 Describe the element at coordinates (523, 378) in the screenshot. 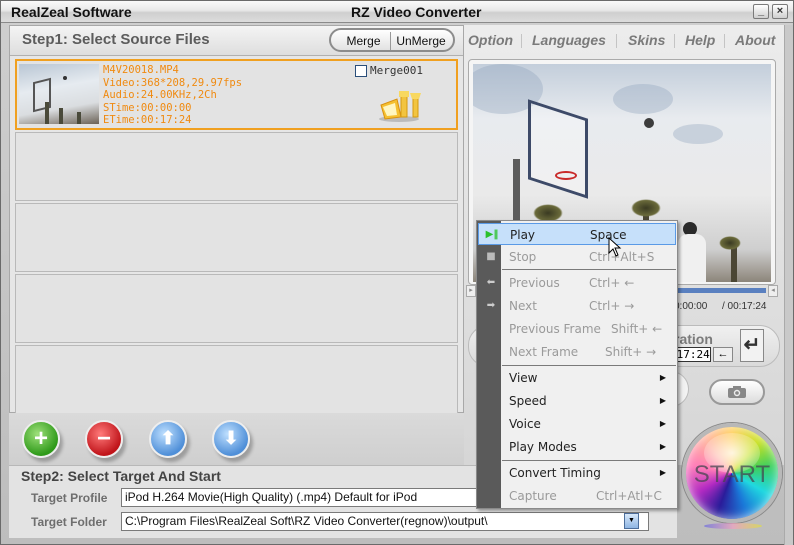

I see `menu-item-label: View` at that location.